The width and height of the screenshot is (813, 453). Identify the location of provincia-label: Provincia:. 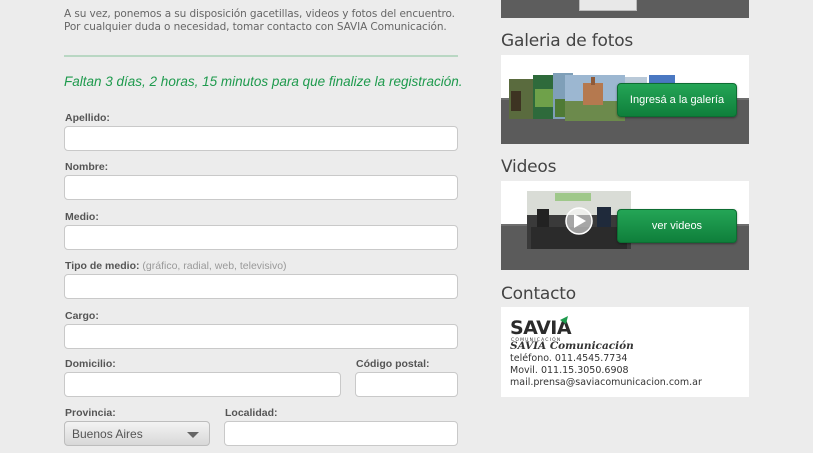
(90, 413).